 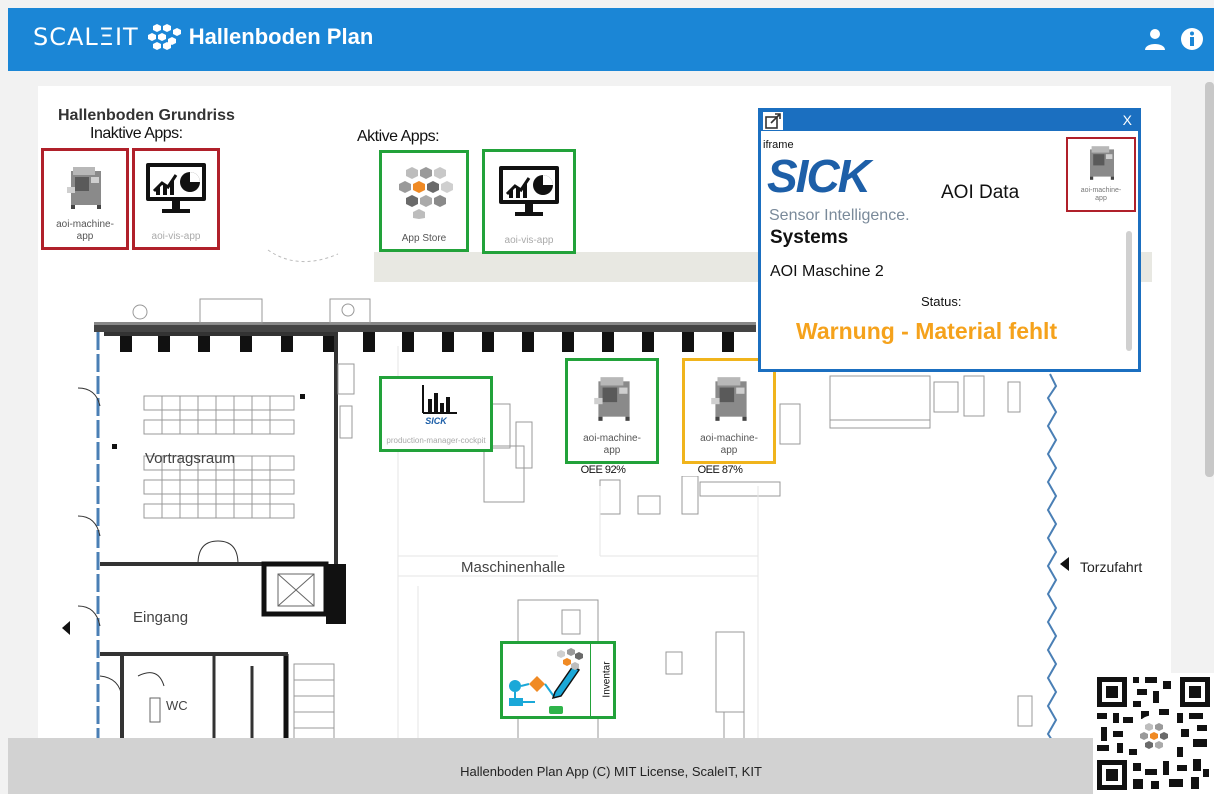 I want to click on scaleit-logo-icon, so click(x=164, y=37).